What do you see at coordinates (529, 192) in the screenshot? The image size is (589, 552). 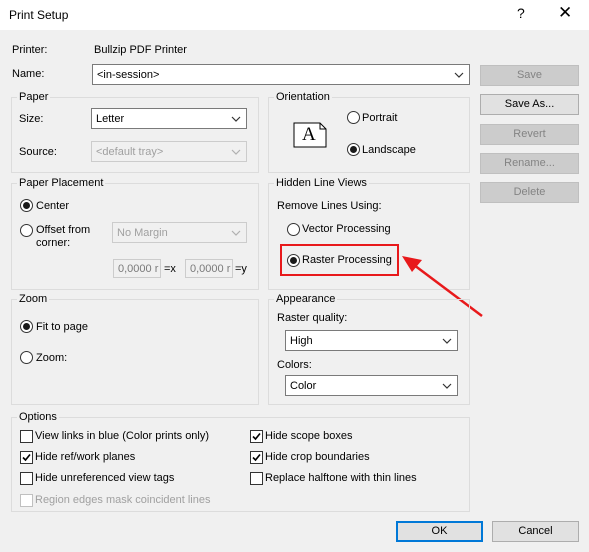 I see `delete-button: Delete` at bounding box center [529, 192].